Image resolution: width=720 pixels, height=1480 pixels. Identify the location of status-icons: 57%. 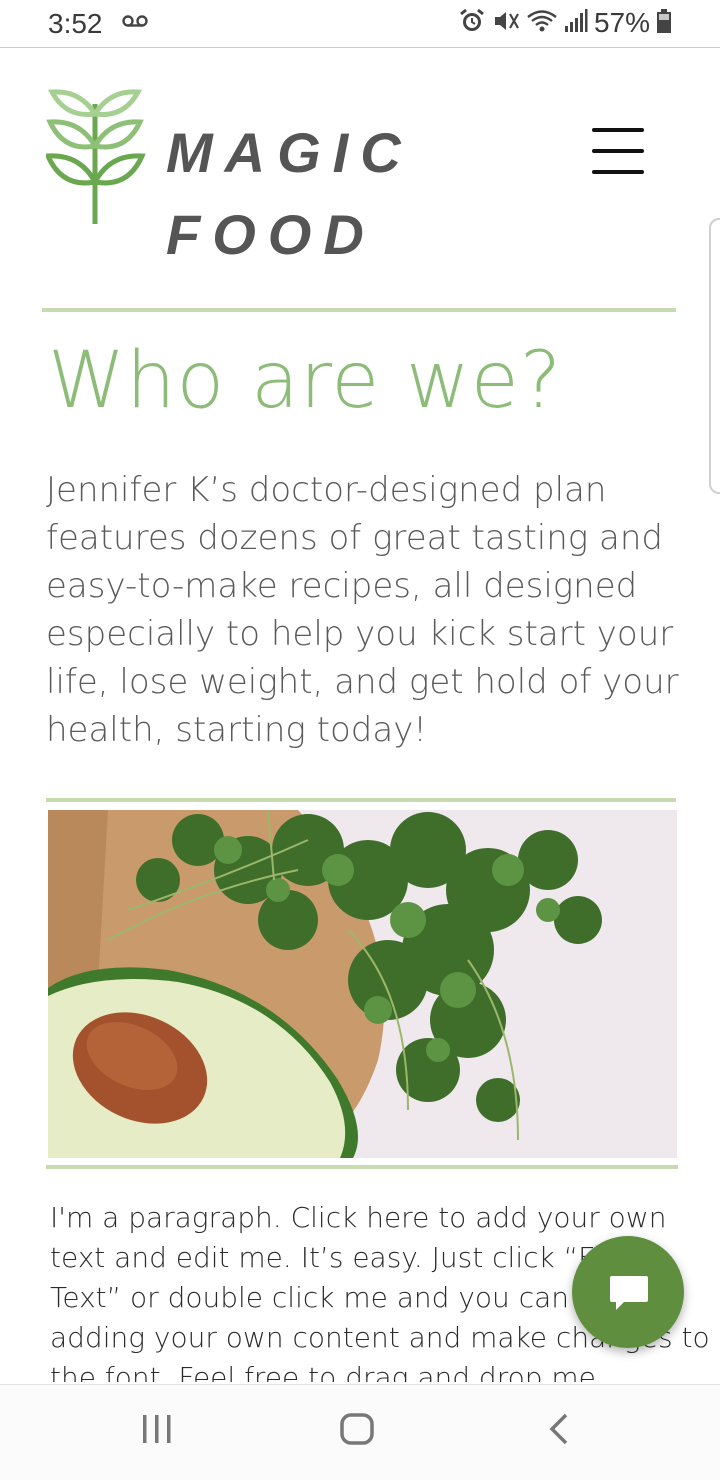
(565, 23).